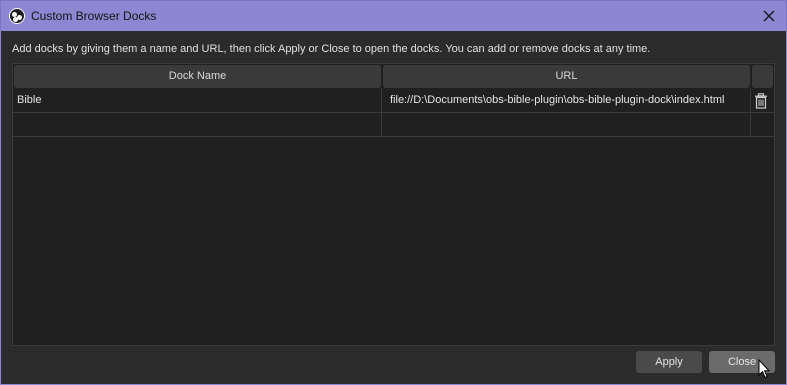  I want to click on apply-button: Apply, so click(669, 362).